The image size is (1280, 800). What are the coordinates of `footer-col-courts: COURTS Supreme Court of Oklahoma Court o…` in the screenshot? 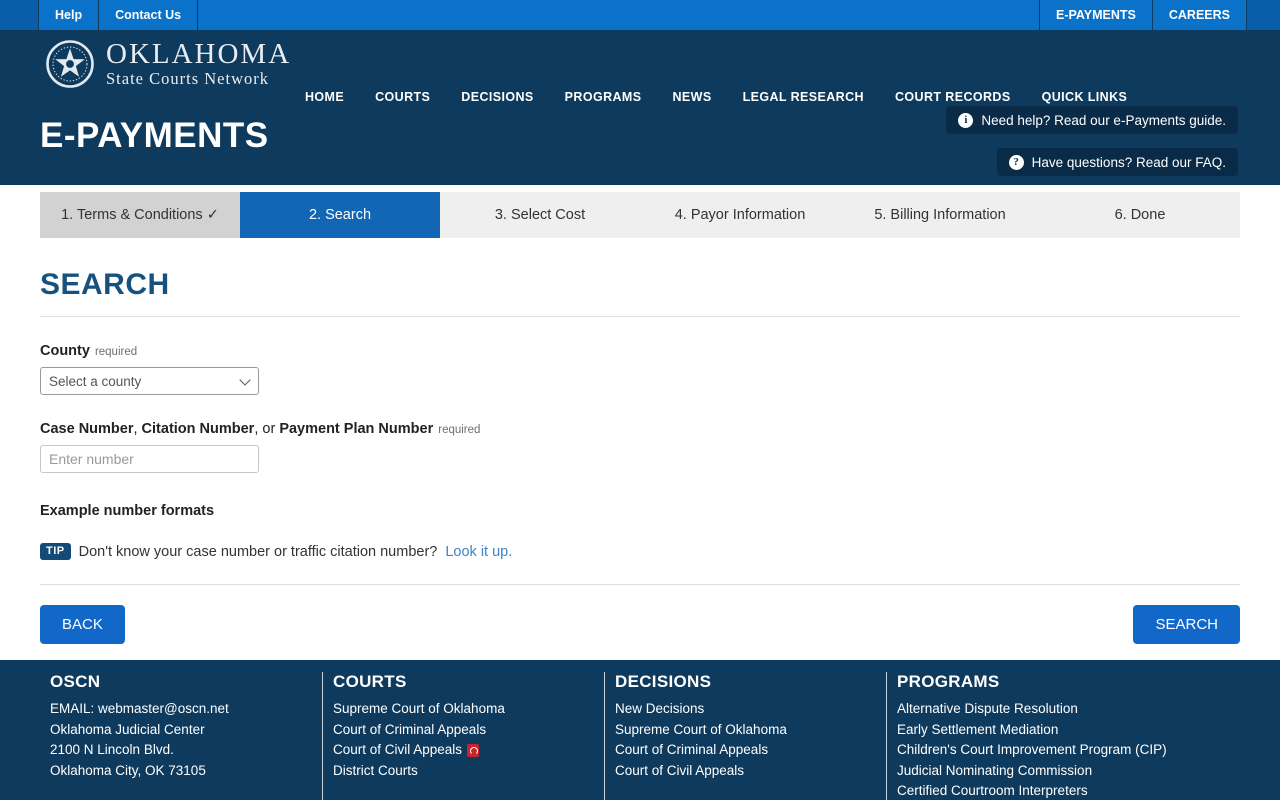 It's located at (463, 736).